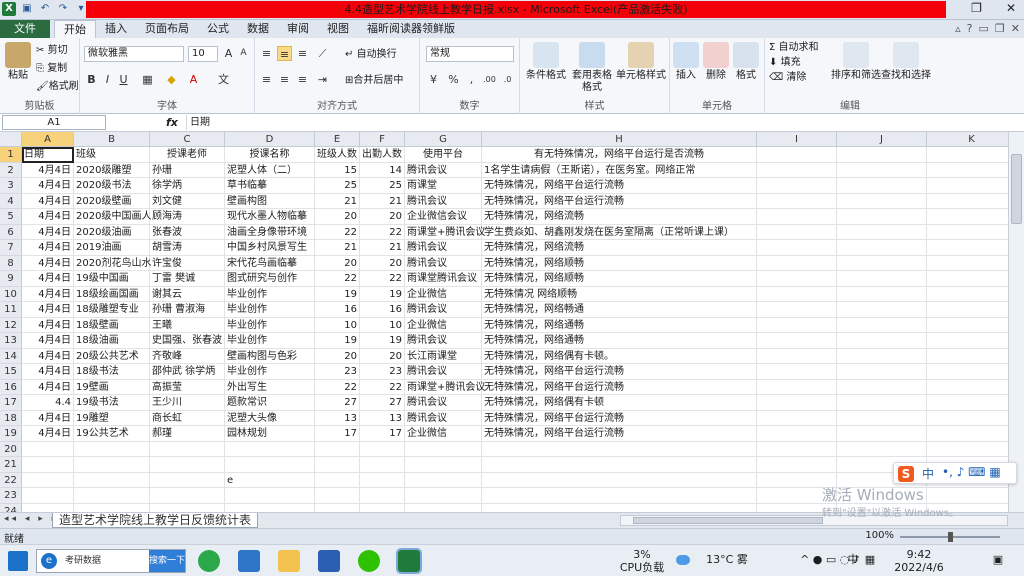 The height and width of the screenshot is (576, 1024). I want to click on cell: 19, so click(337, 294).